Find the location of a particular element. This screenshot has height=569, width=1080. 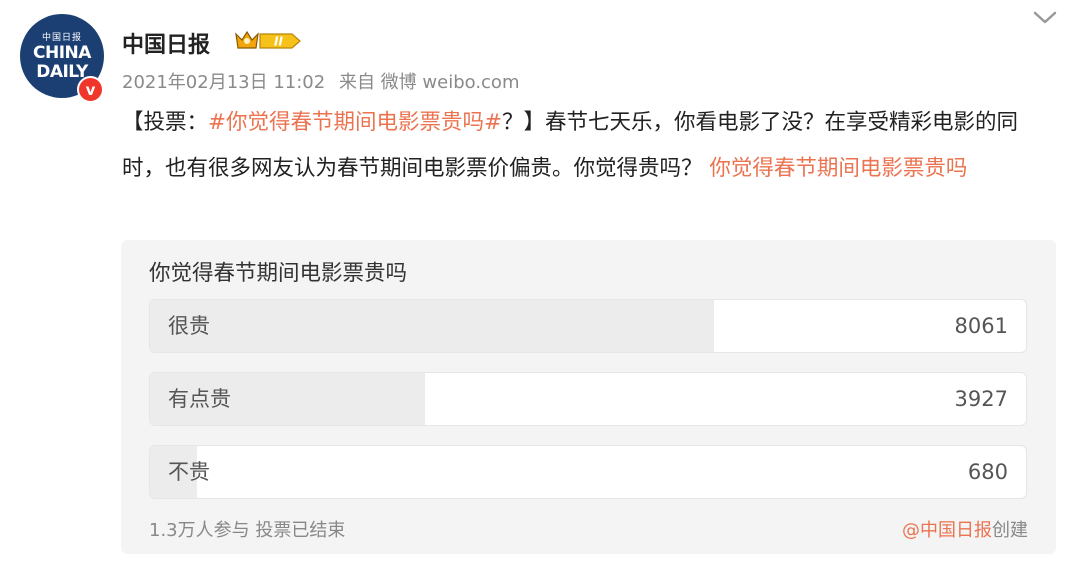

username: 中国日报 is located at coordinates (166, 43).